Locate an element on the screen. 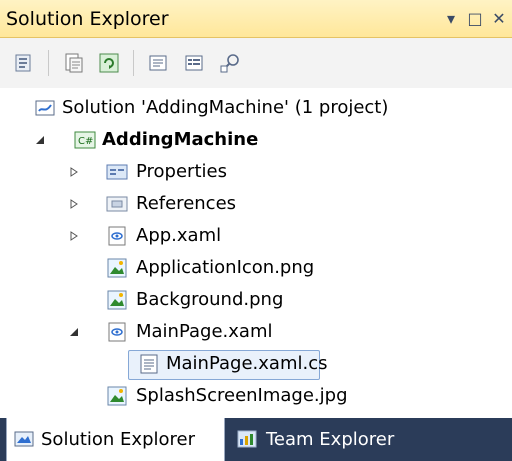 This screenshot has width=512, height=461. refresh-icon is located at coordinates (109, 63).